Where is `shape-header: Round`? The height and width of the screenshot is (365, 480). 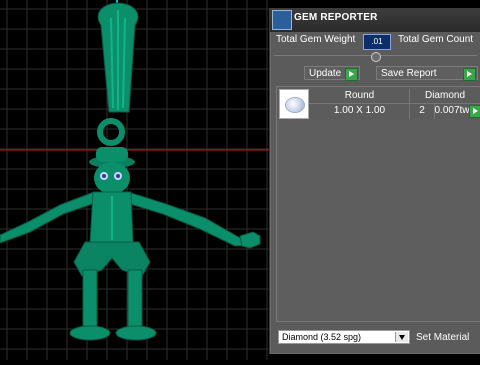
shape-header: Round is located at coordinates (359, 95).